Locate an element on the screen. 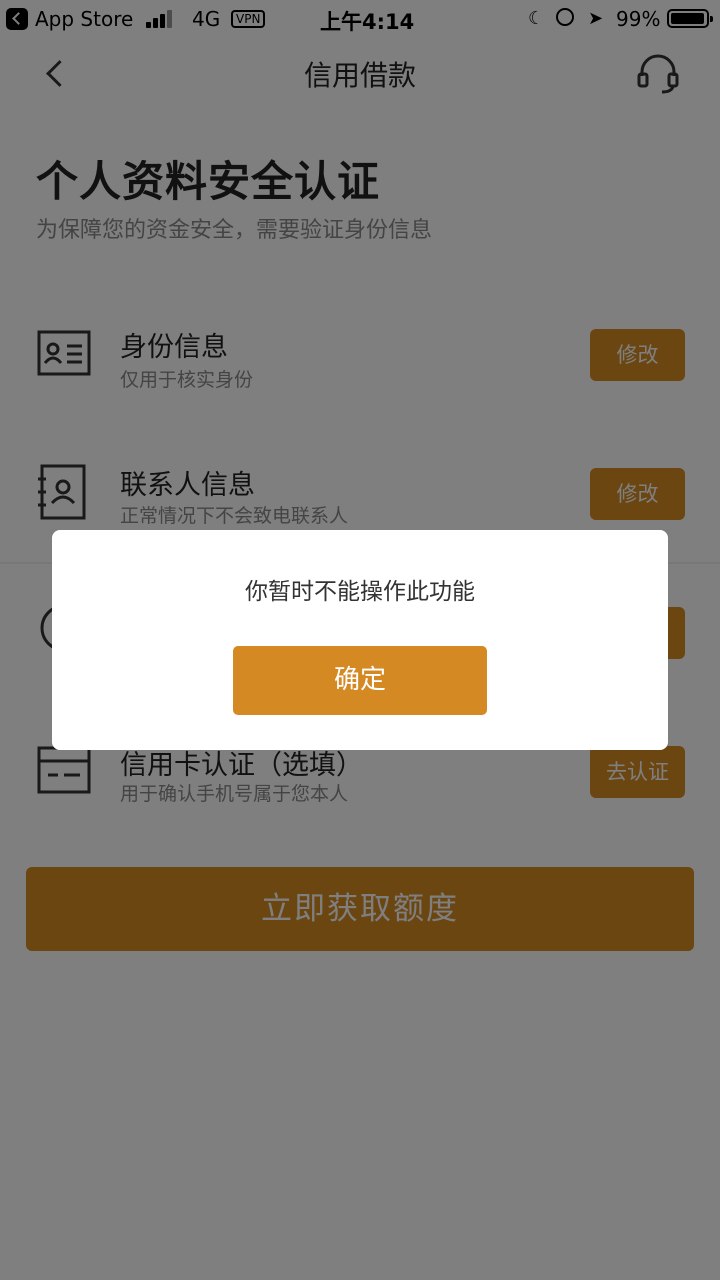 Image resolution: width=720 pixels, height=1280 pixels. dialog-message: 你暂时不能操作此功能 is located at coordinates (360, 592).